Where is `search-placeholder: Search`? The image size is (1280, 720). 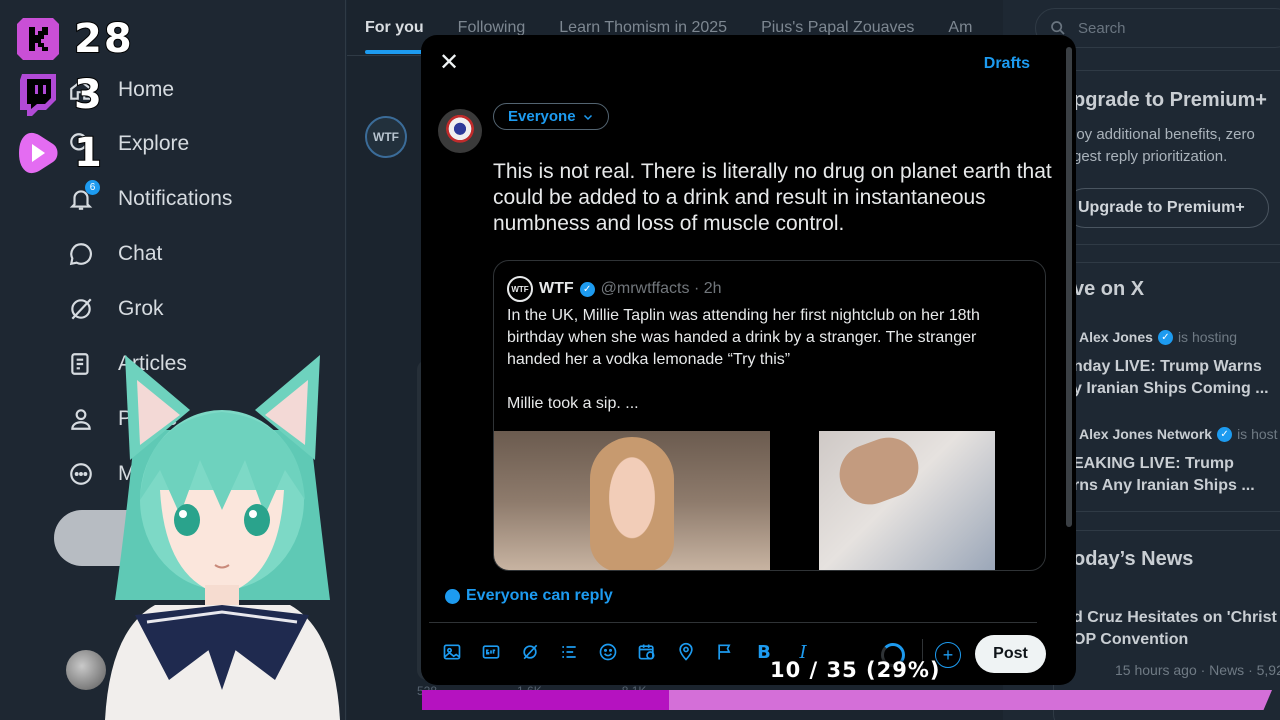
search-placeholder: Search is located at coordinates (1102, 28).